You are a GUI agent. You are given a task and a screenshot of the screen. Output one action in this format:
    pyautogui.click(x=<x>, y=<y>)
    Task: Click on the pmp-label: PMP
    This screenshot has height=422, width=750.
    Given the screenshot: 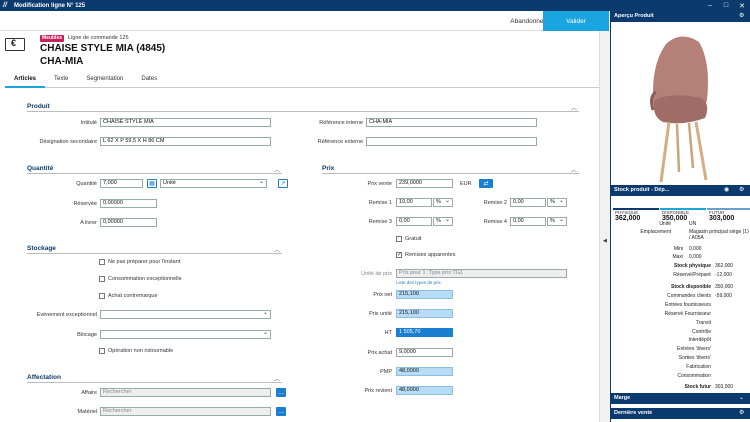 What is the action you would take?
    pyautogui.click(x=386, y=372)
    